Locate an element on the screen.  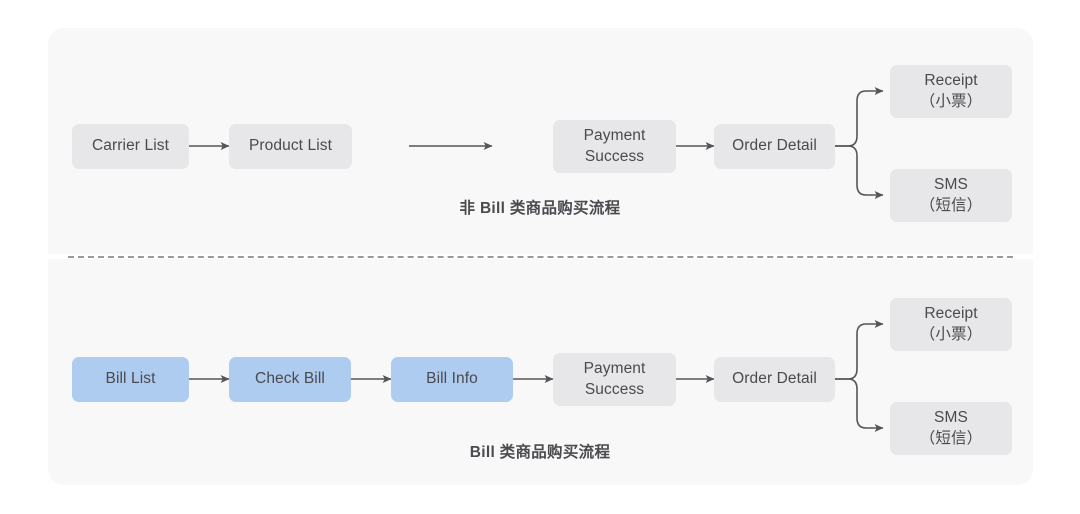
caption-bill-flow: Bill 类商品购买流程 is located at coordinates (540, 452).